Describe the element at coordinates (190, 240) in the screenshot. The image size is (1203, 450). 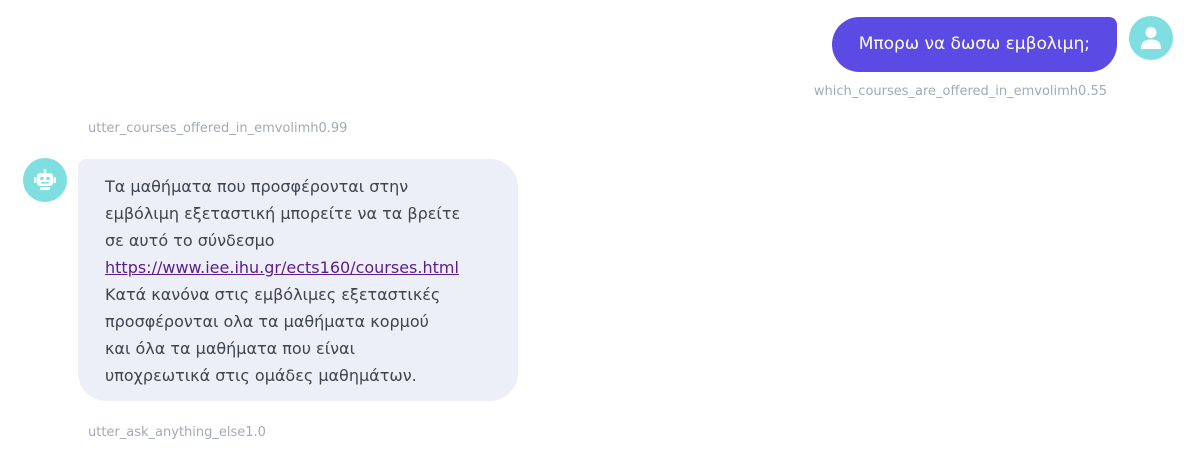
I see `bot-message-line: σε αυτό το σύνδεσμο` at that location.